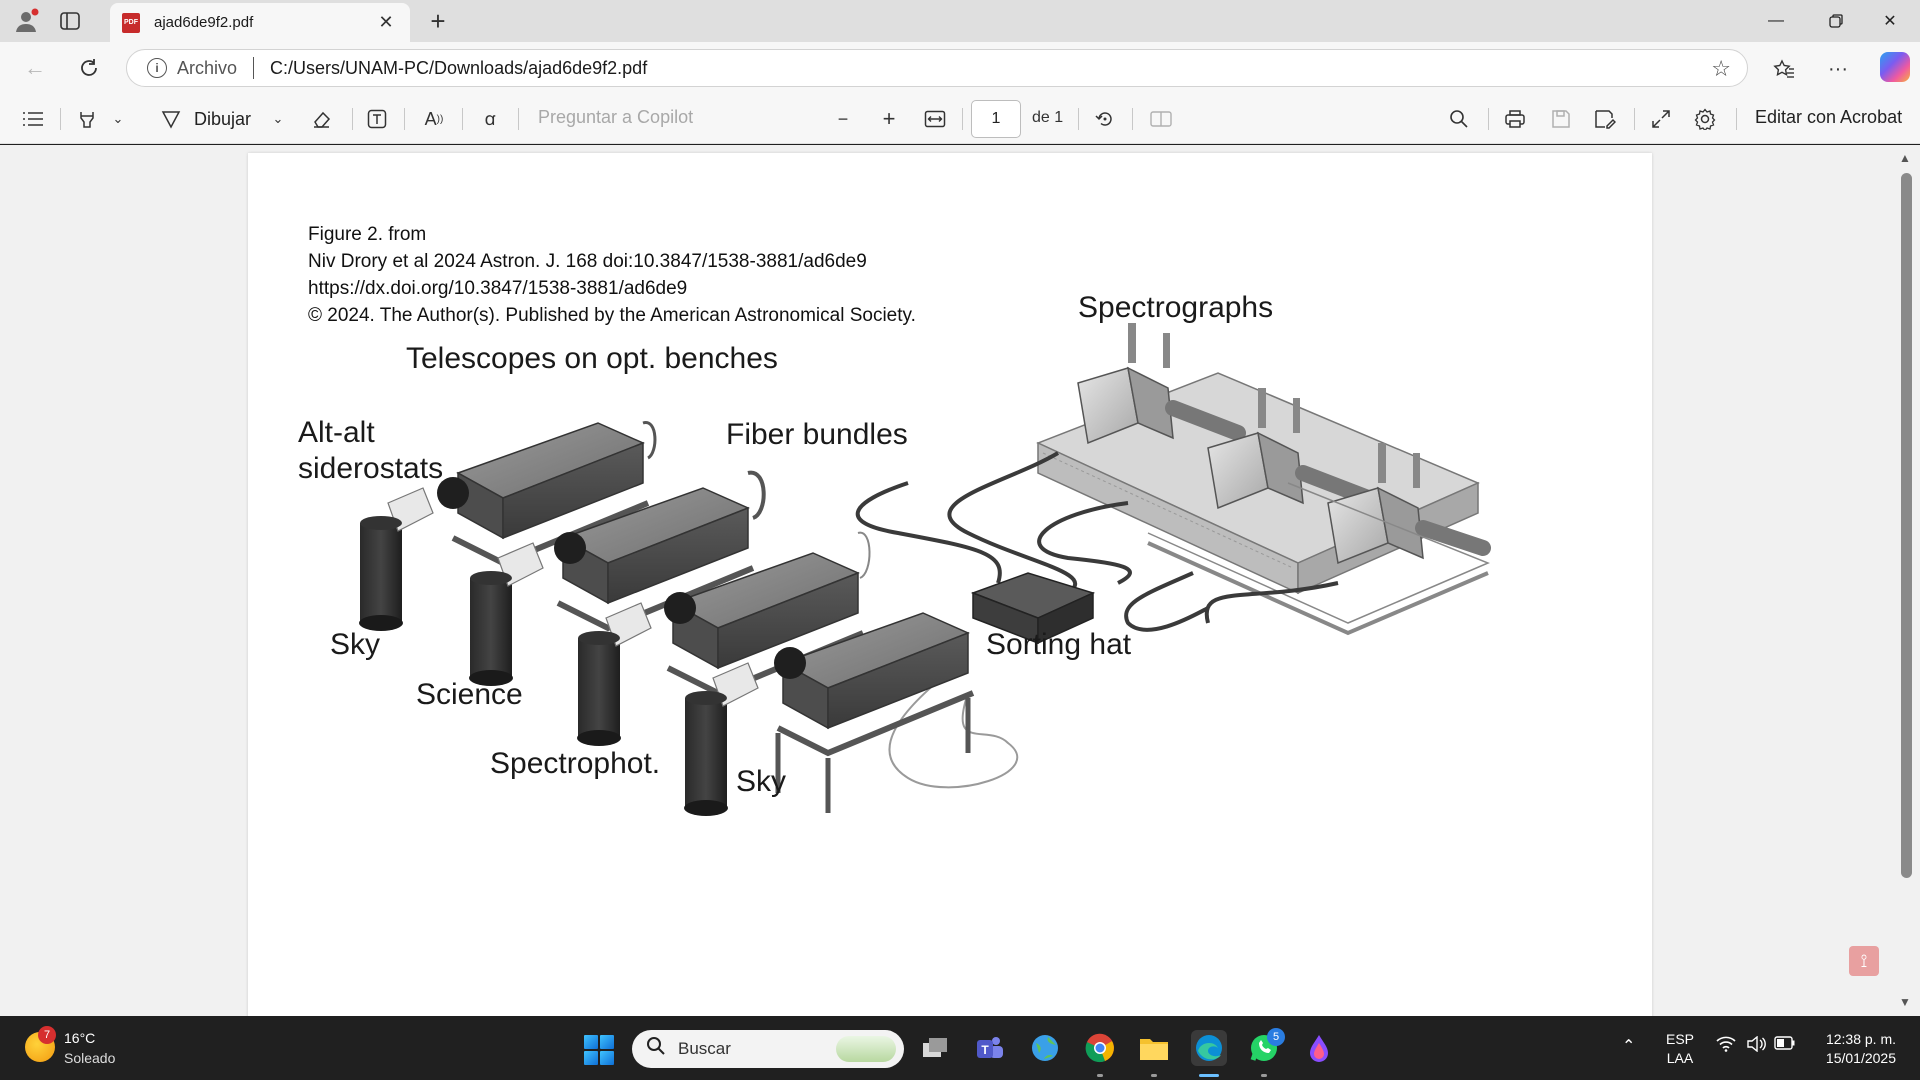 The width and height of the screenshot is (1920, 1080). I want to click on spectrograph-rack, so click(1263, 479).